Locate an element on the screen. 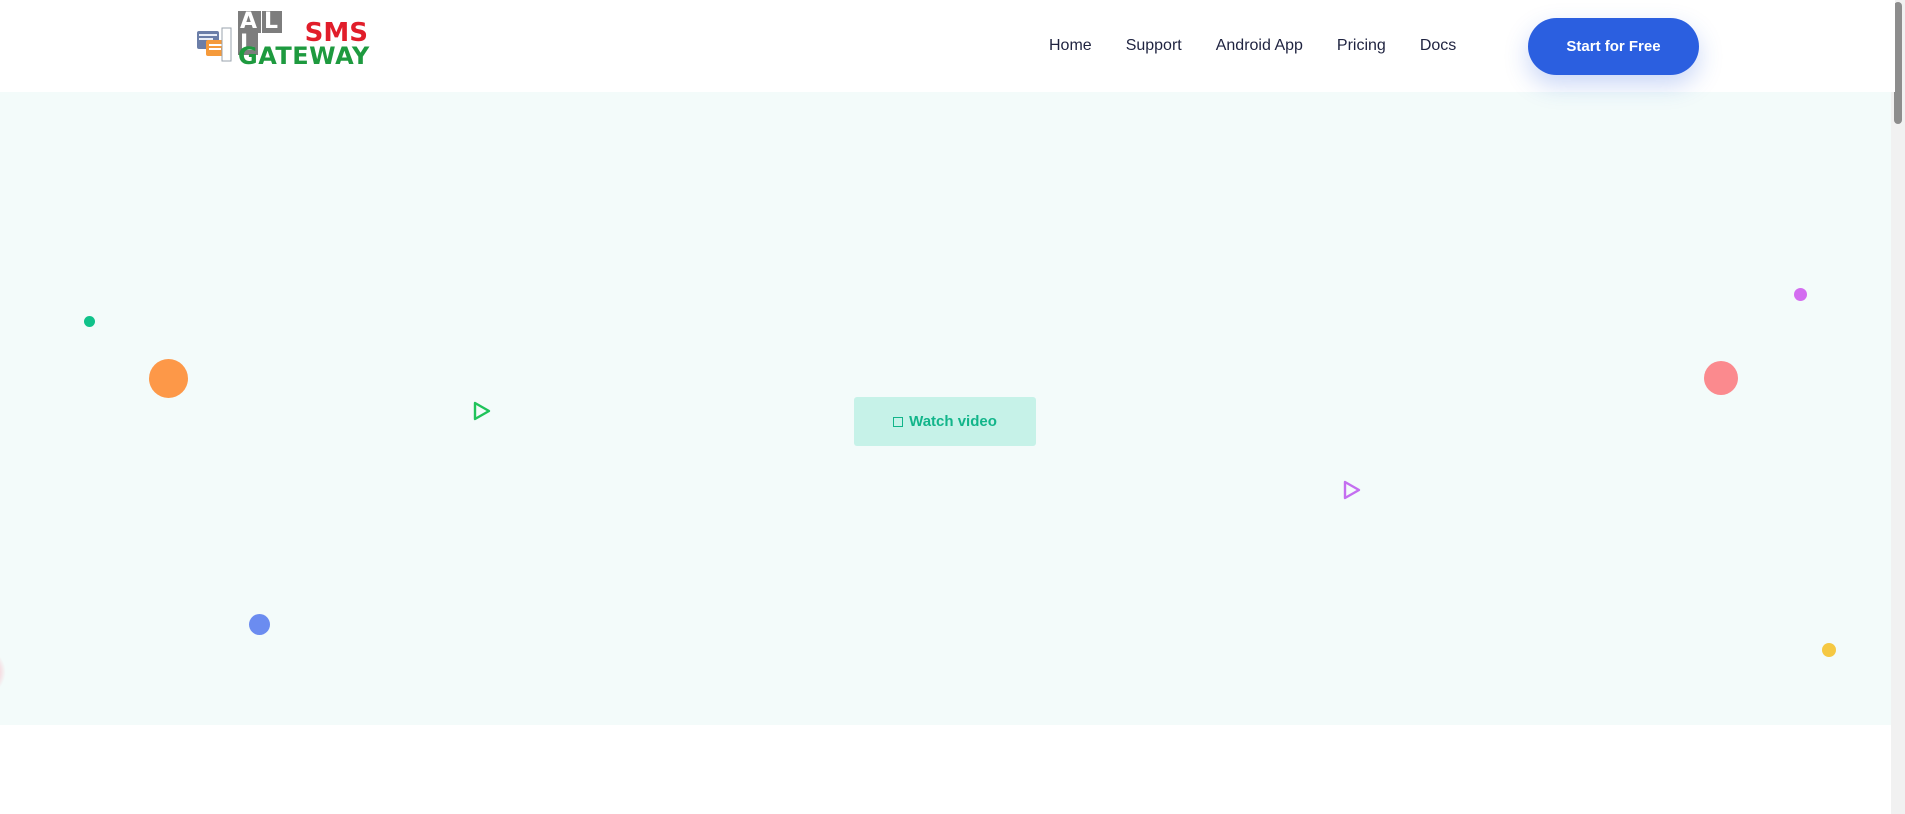  watch-video-button: Watch video is located at coordinates (945, 421).